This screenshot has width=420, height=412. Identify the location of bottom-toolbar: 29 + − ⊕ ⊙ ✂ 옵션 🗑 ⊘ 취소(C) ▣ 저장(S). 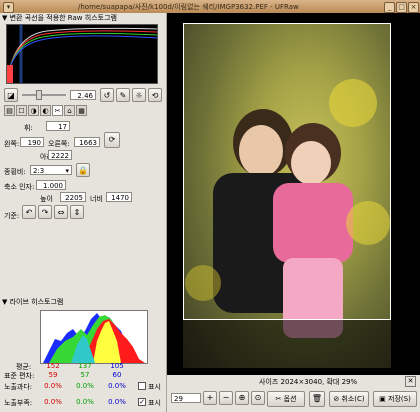
(293, 399).